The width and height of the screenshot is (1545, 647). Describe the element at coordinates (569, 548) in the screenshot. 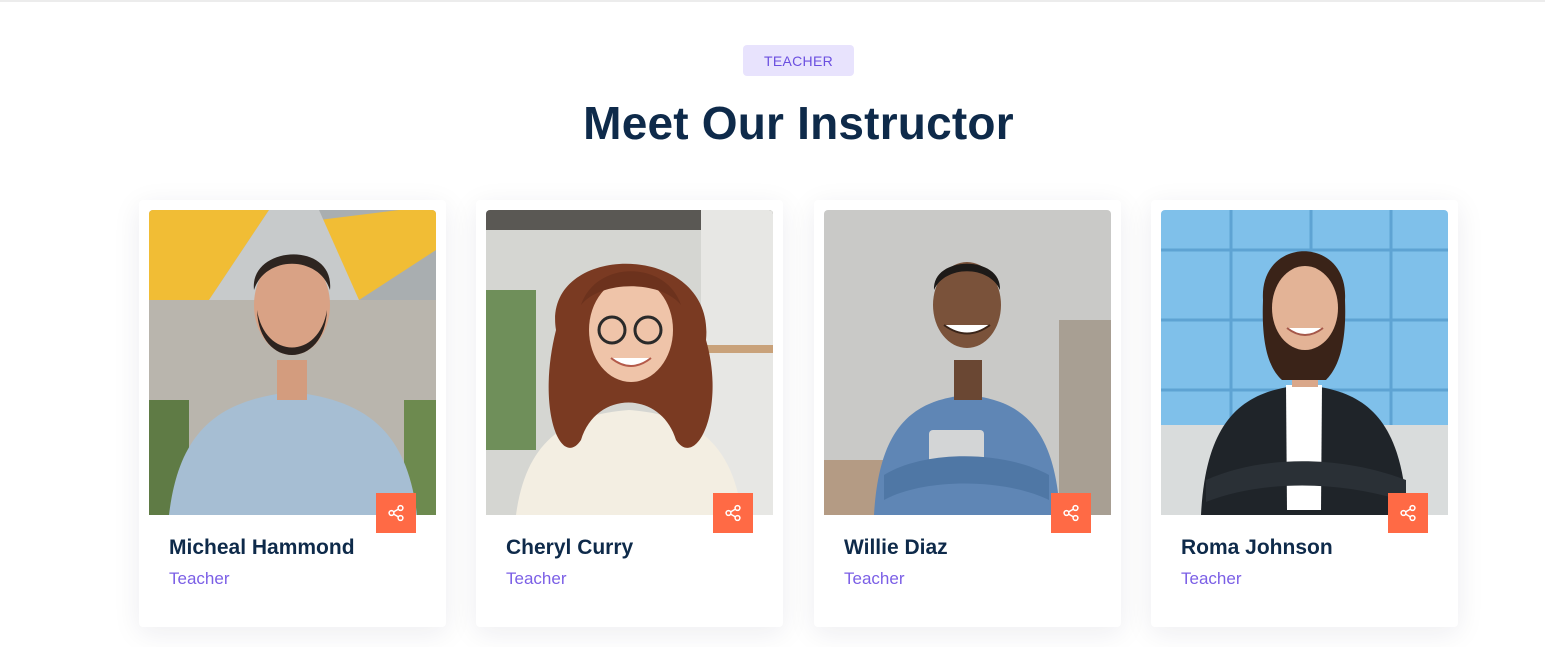

I see `instructor-name: Cheryl Curry` at that location.